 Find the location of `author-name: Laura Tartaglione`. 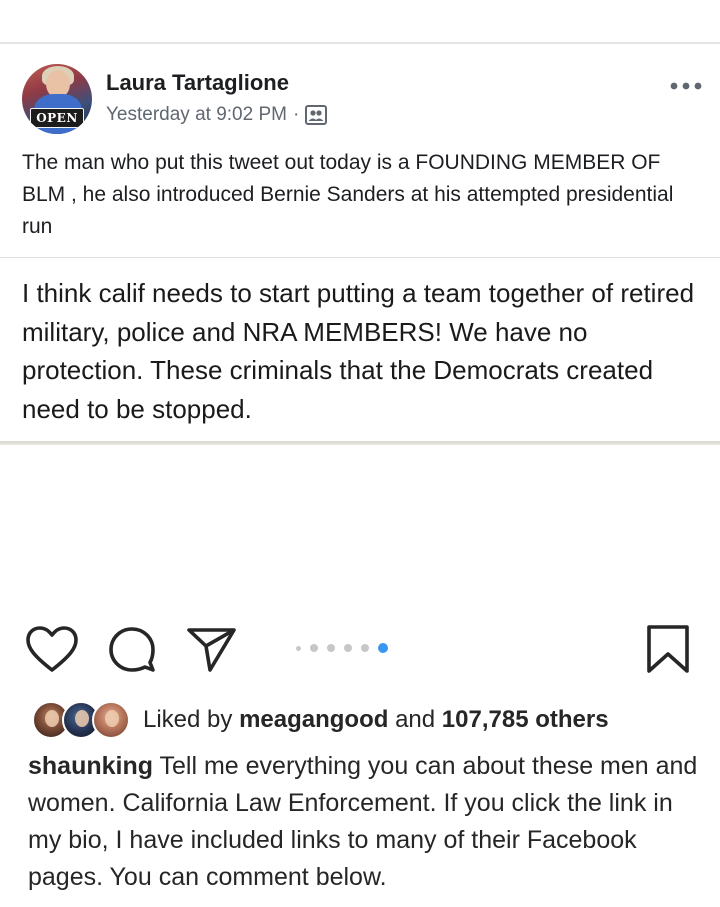

author-name: Laura Tartaglione is located at coordinates (197, 82).